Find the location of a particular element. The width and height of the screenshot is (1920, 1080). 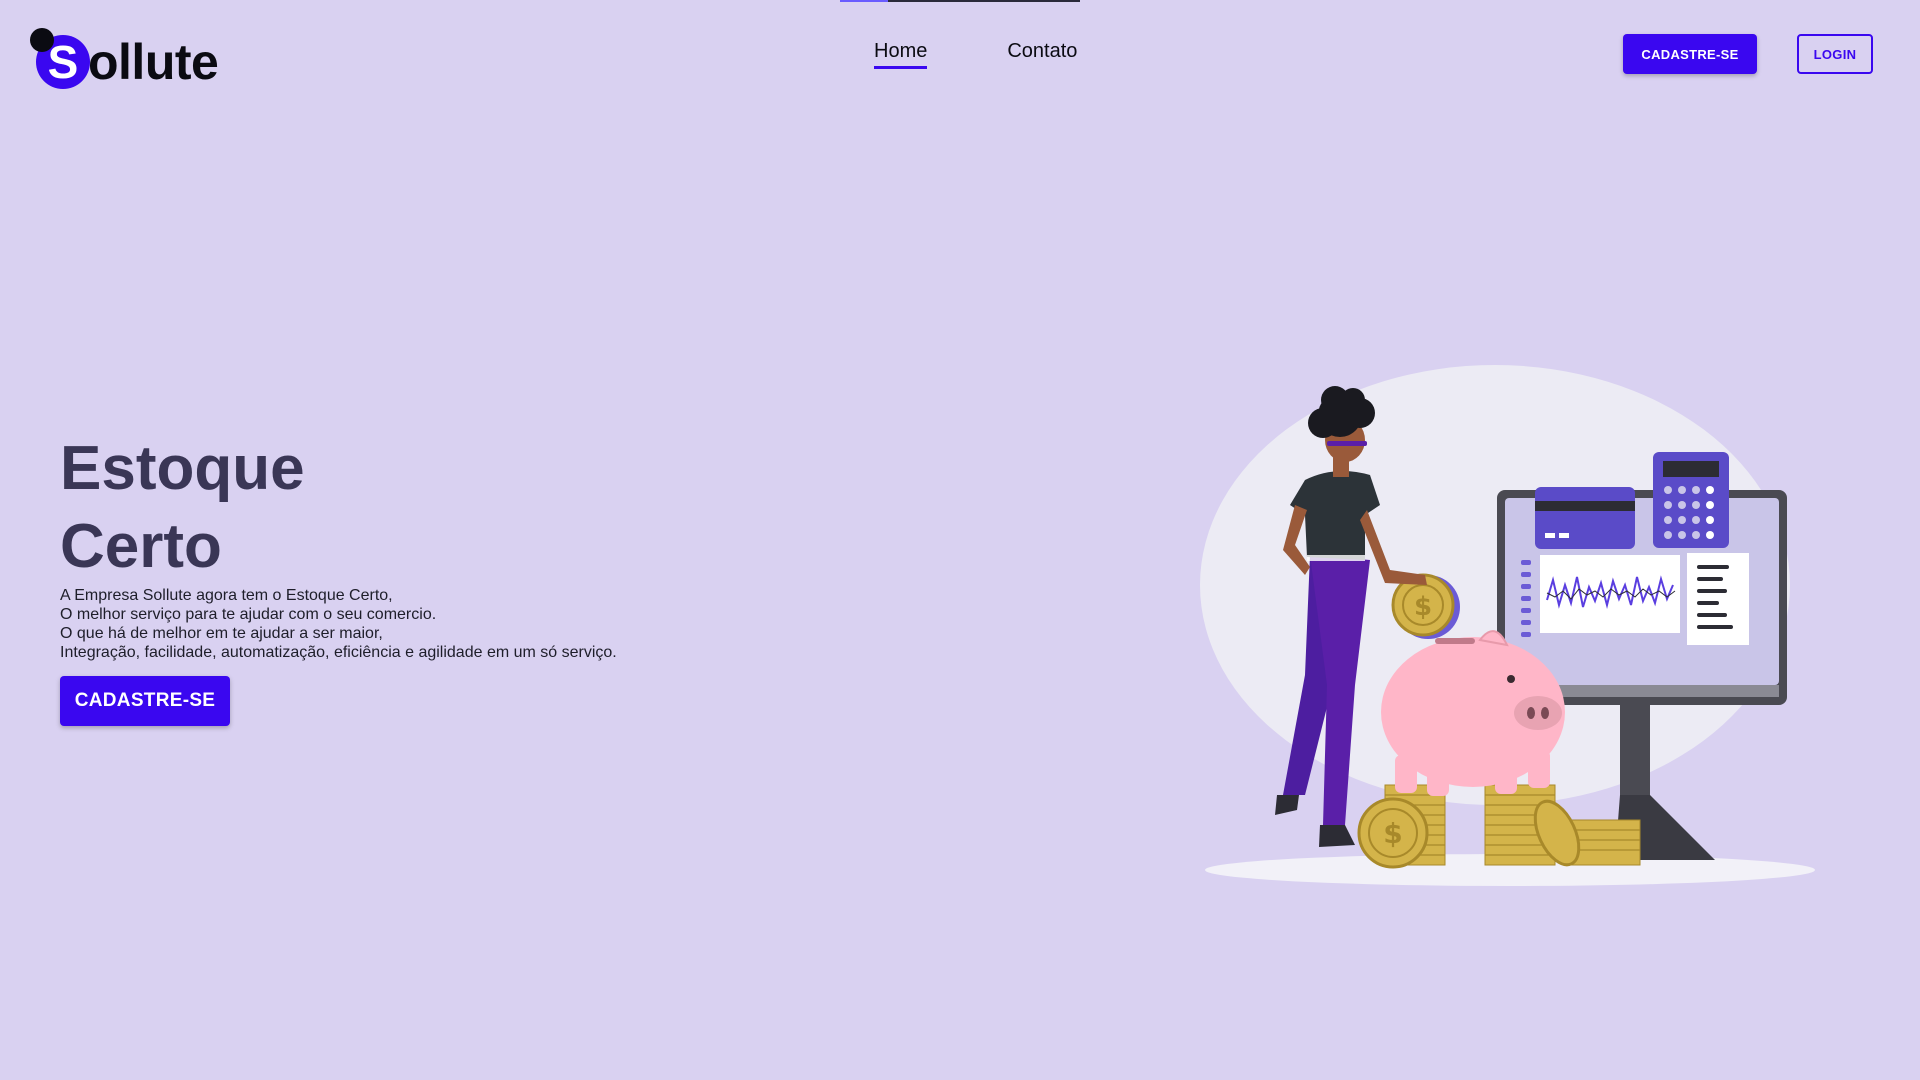

hero-title: Estoque Certo is located at coordinates (410, 508).